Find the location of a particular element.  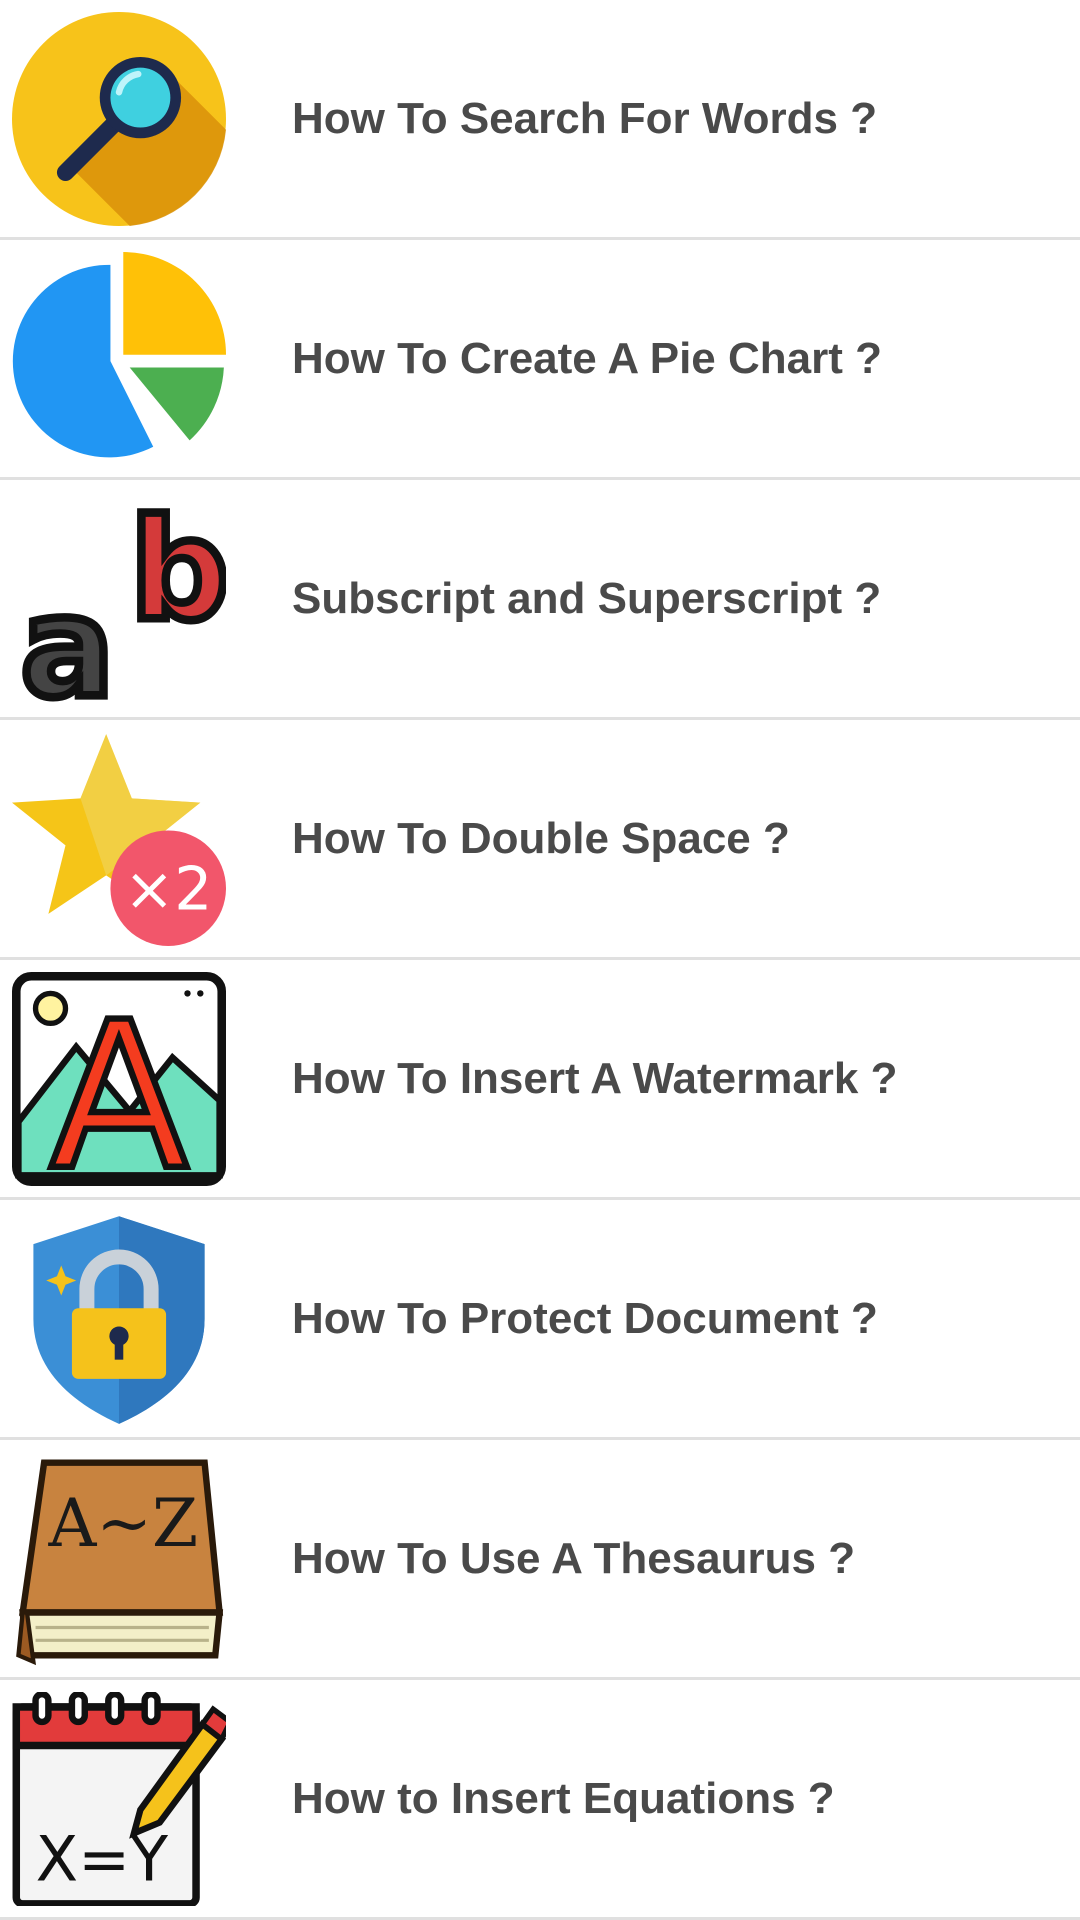

list-item-thesaurus: A~Z How To Use A Thesaurus ? is located at coordinates (540, 1560).